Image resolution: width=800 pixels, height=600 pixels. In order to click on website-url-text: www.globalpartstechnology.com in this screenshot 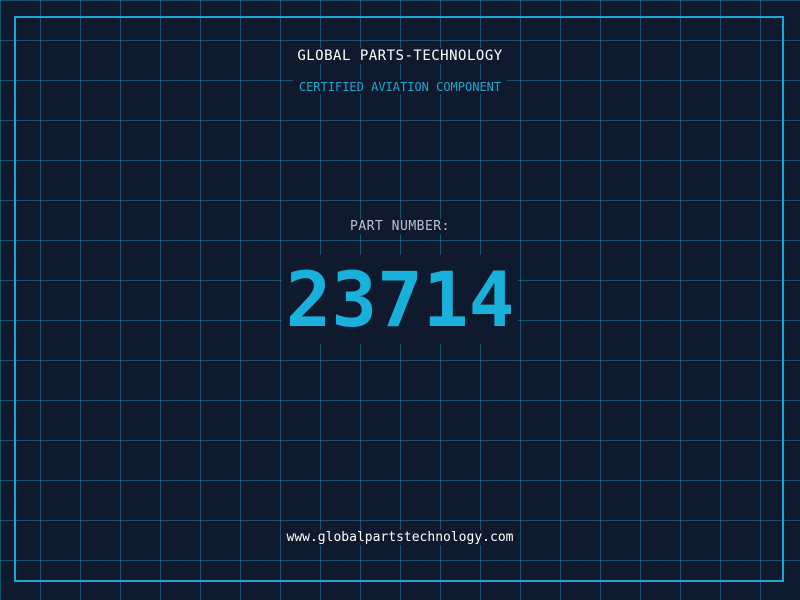, I will do `click(400, 537)`.